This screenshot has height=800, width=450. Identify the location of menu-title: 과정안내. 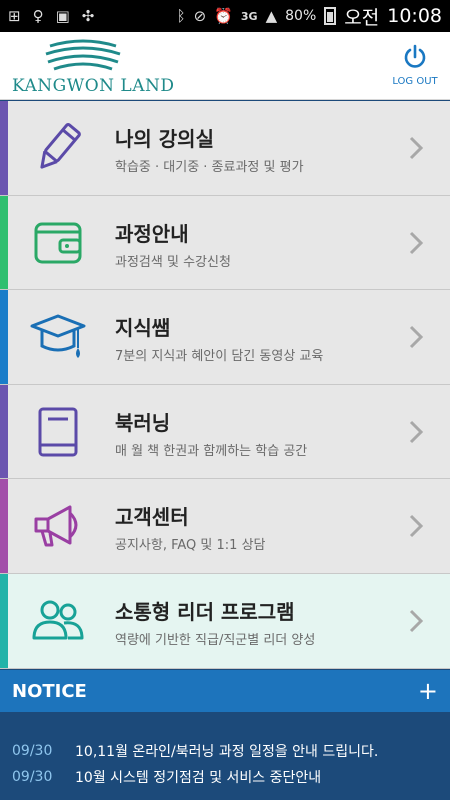
(152, 233).